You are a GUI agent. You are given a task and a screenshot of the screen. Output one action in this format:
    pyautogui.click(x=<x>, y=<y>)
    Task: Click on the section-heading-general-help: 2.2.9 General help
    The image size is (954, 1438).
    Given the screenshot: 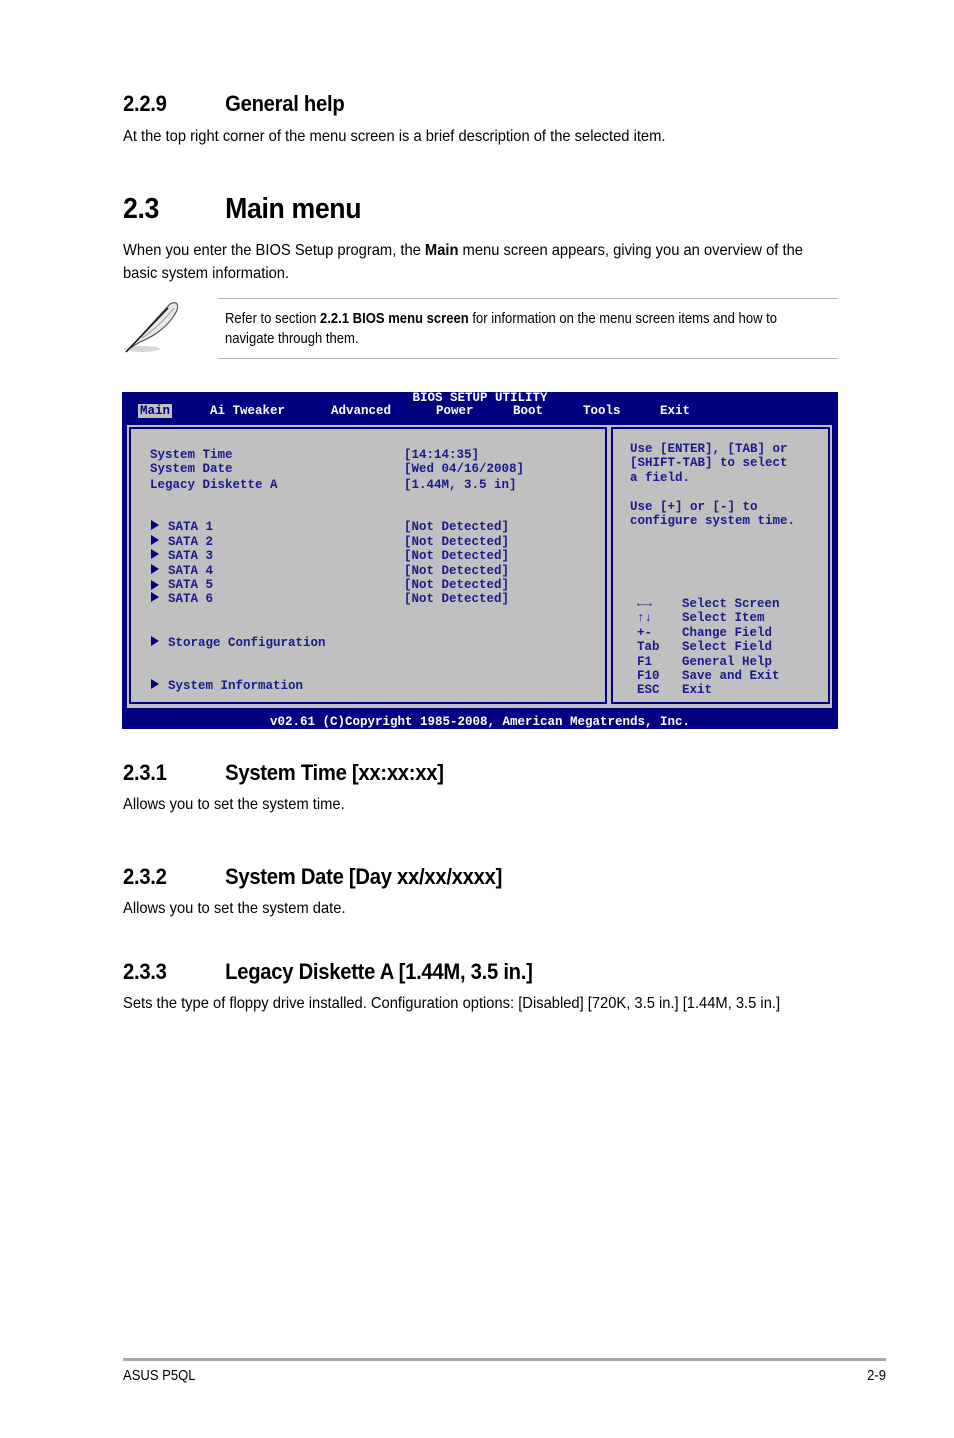 What is the action you would take?
    pyautogui.click(x=234, y=104)
    